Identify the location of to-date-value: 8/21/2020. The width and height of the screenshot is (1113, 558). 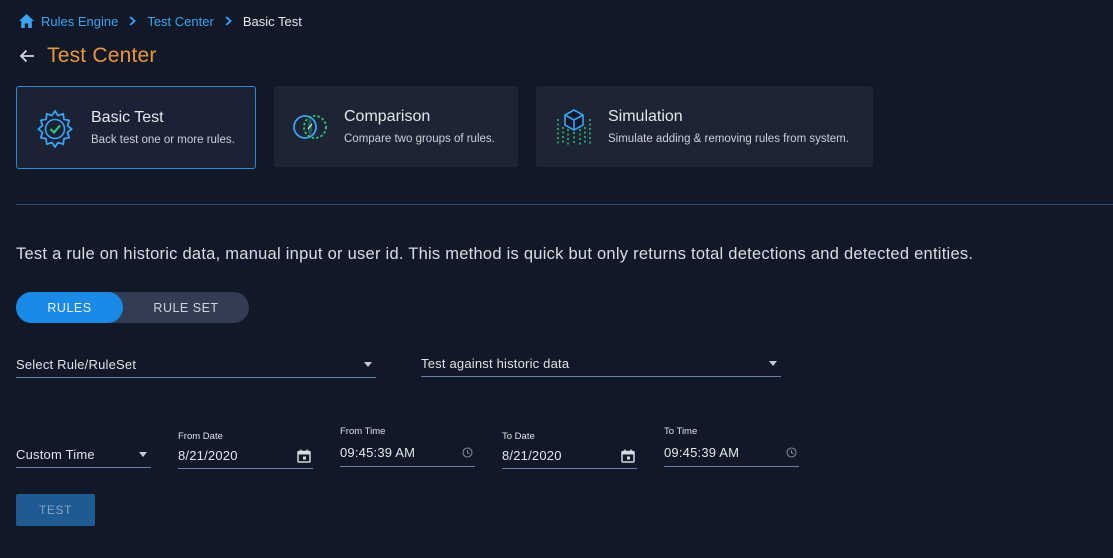
(532, 455).